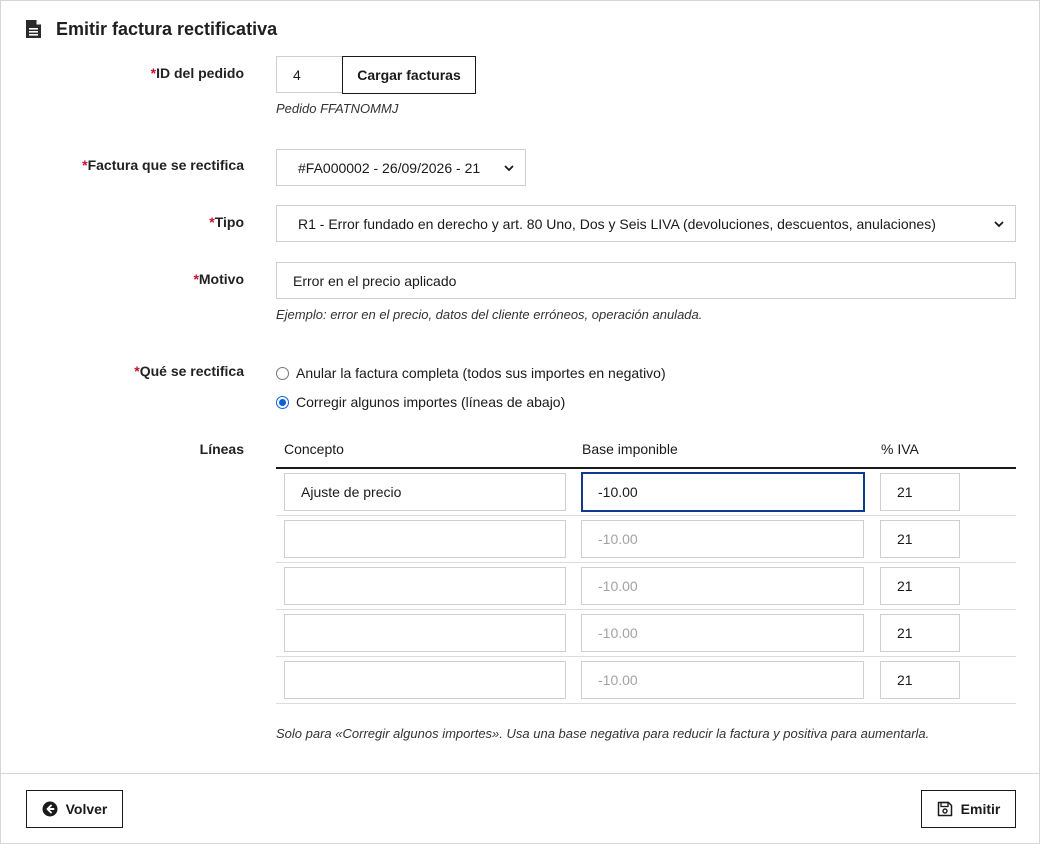  Describe the element at coordinates (630, 449) in the screenshot. I see `column-header-base: Base imponible` at that location.